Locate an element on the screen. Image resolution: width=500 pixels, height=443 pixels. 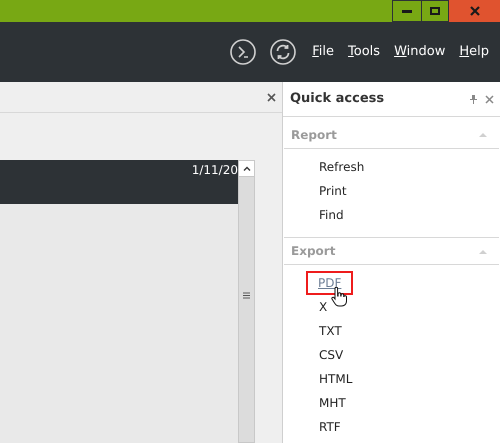
section-title: Report is located at coordinates (314, 135).